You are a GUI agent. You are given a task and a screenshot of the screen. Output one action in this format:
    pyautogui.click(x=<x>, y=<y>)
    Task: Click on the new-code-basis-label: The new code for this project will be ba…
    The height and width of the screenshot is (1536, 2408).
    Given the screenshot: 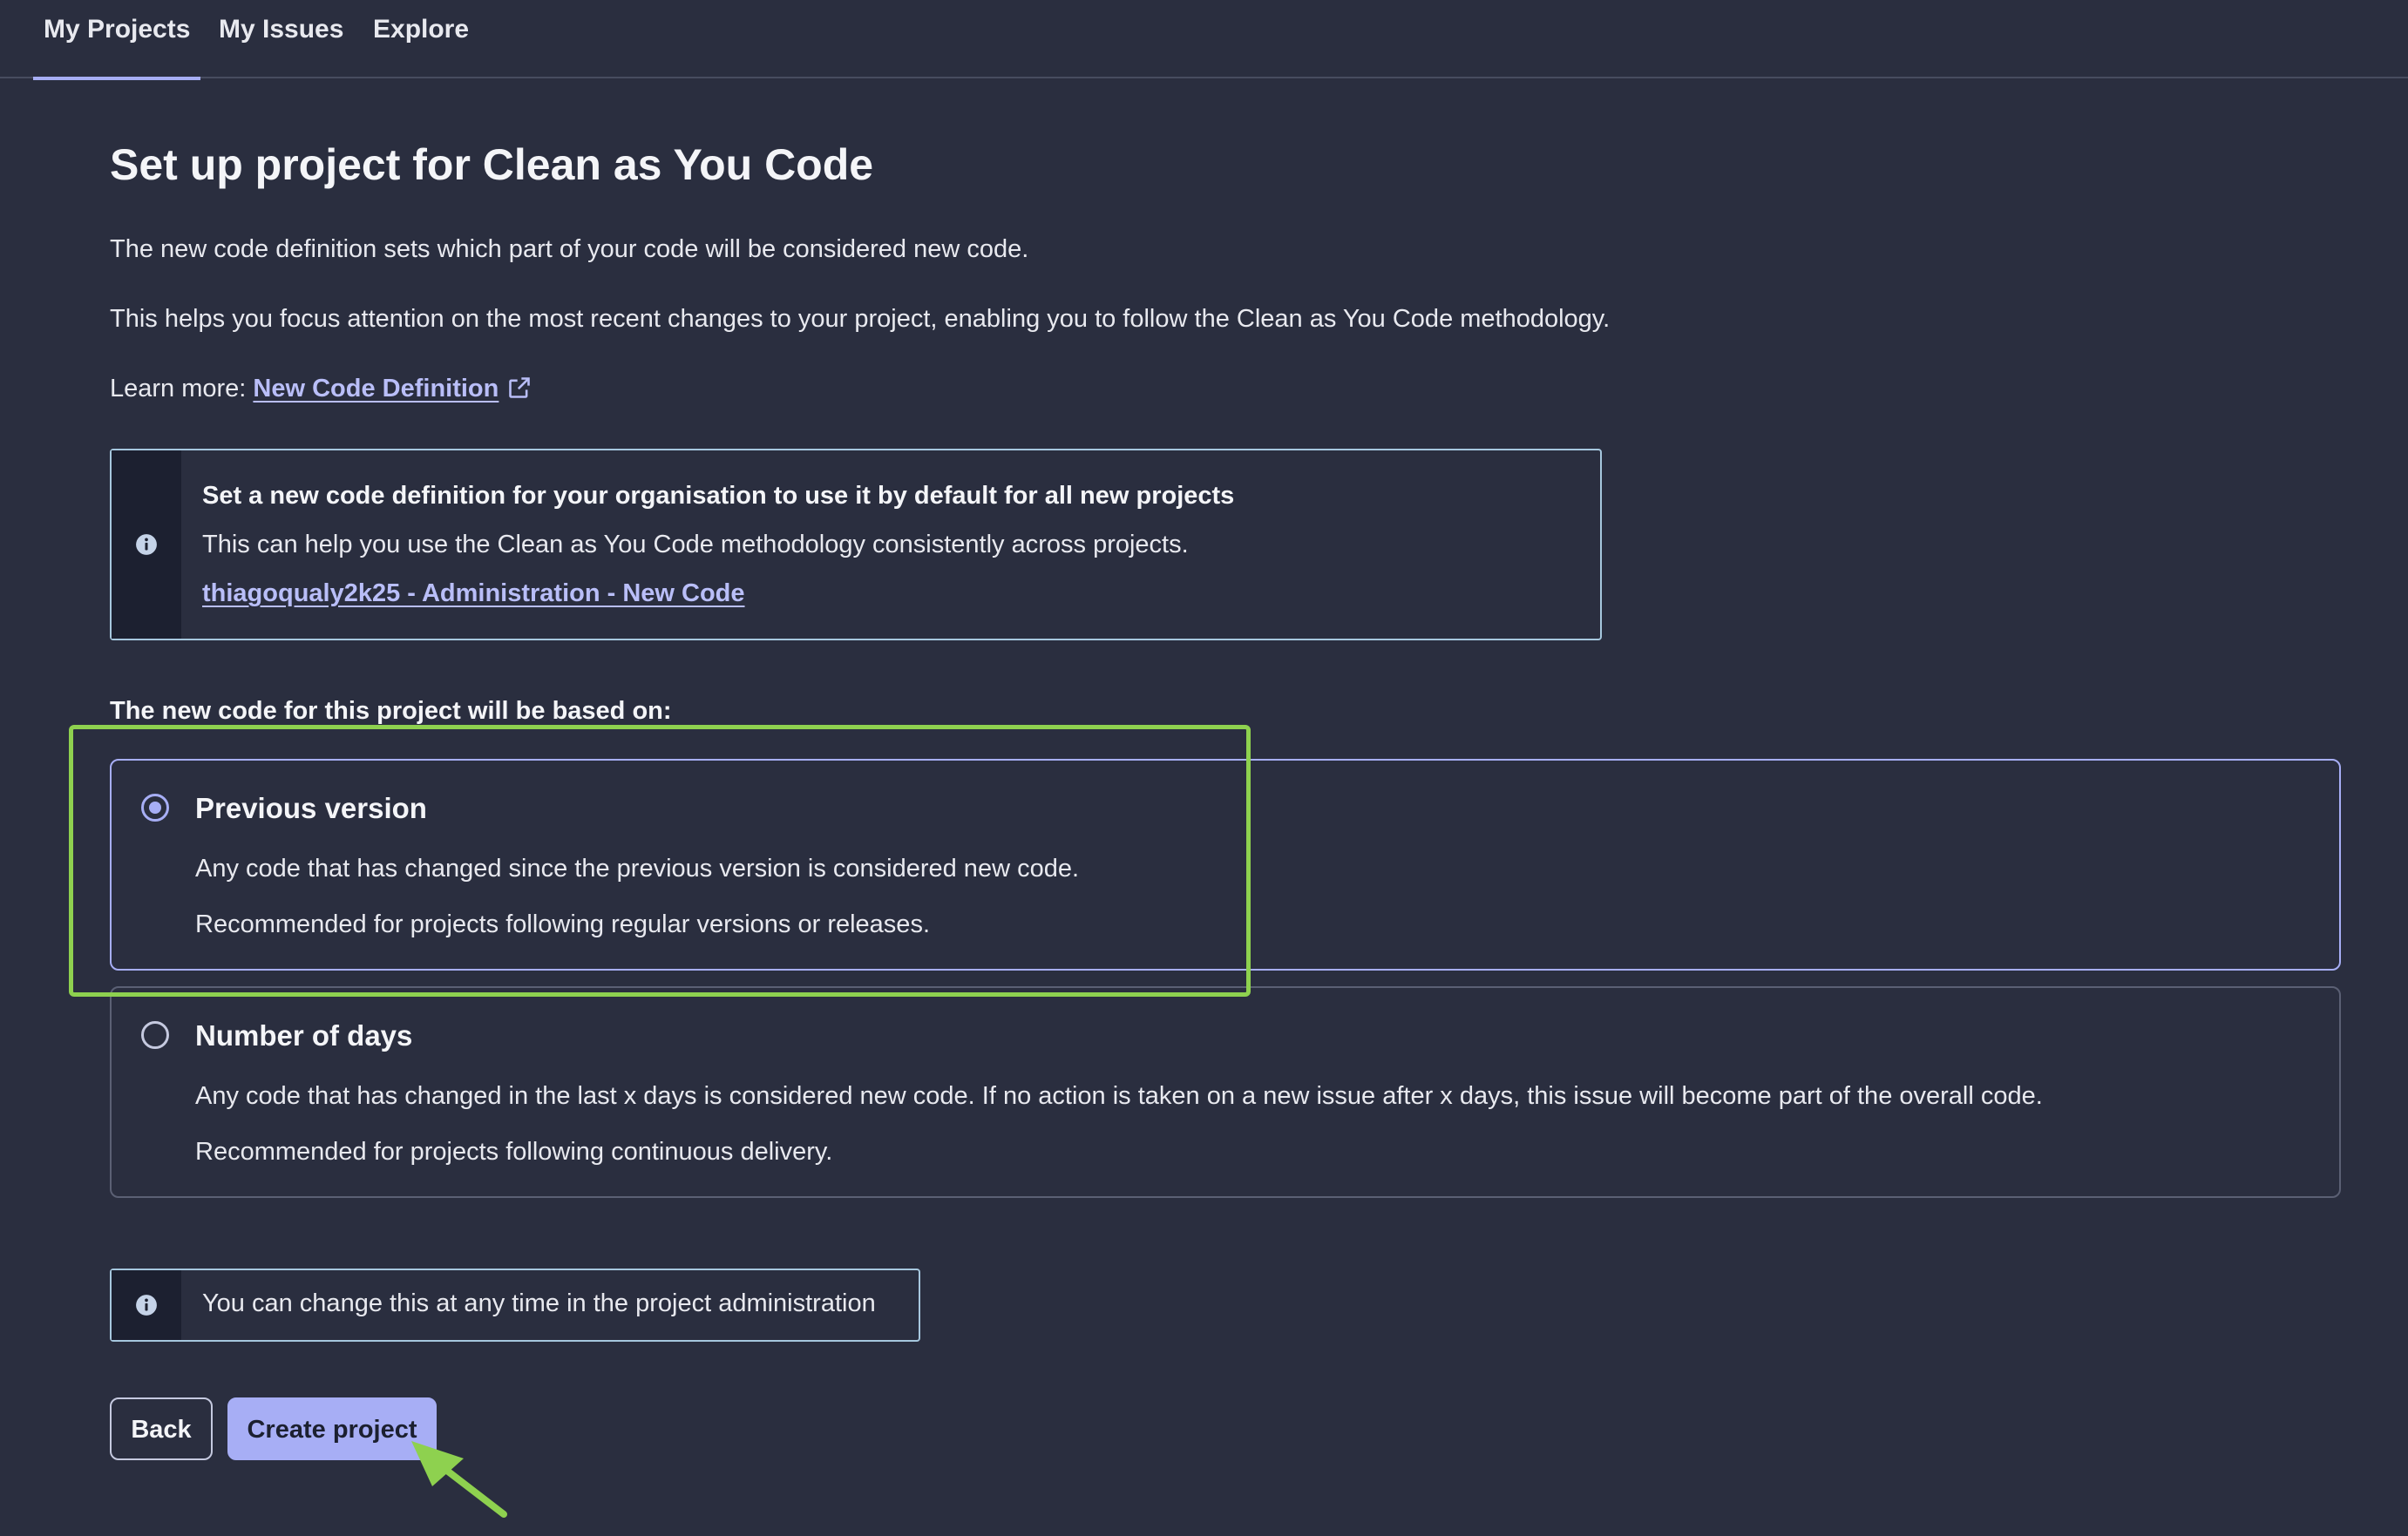 What is the action you would take?
    pyautogui.click(x=391, y=711)
    